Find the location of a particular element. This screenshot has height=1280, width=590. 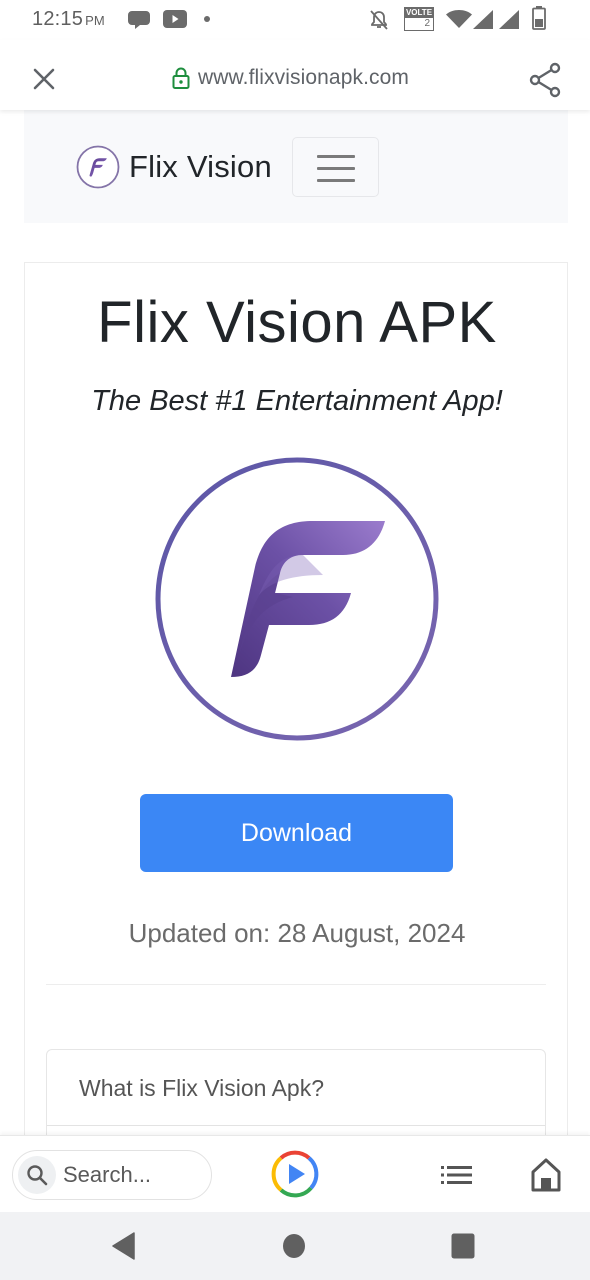

table-of-contents: What is Flix Vision Apk? is located at coordinates (296, 1092).